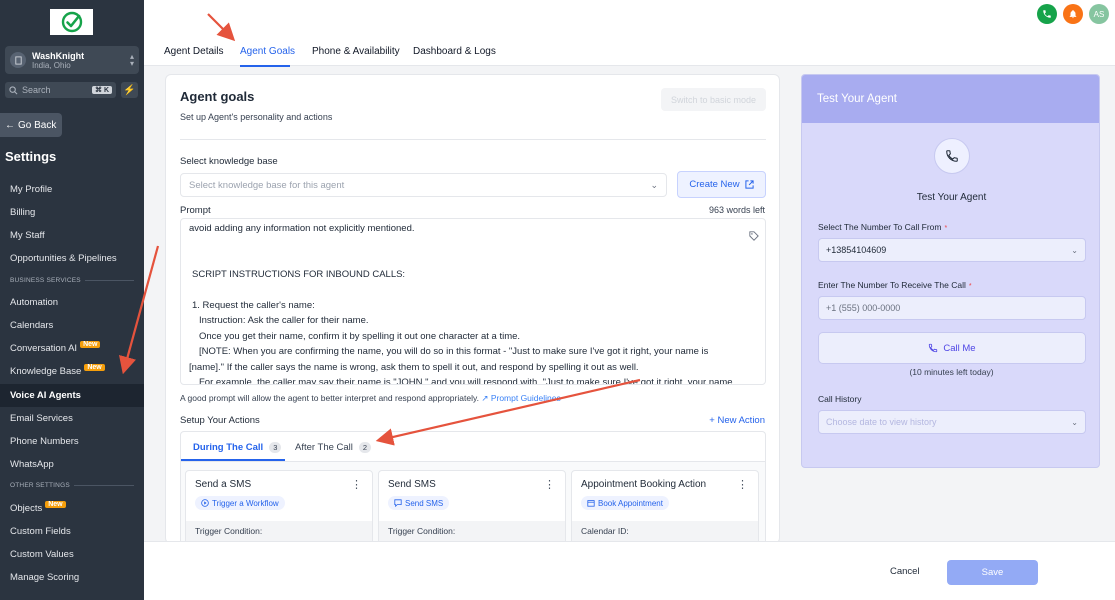 The height and width of the screenshot is (600, 1115). I want to click on tab-dashboard-logs: Dashboard & Logs, so click(454, 51).